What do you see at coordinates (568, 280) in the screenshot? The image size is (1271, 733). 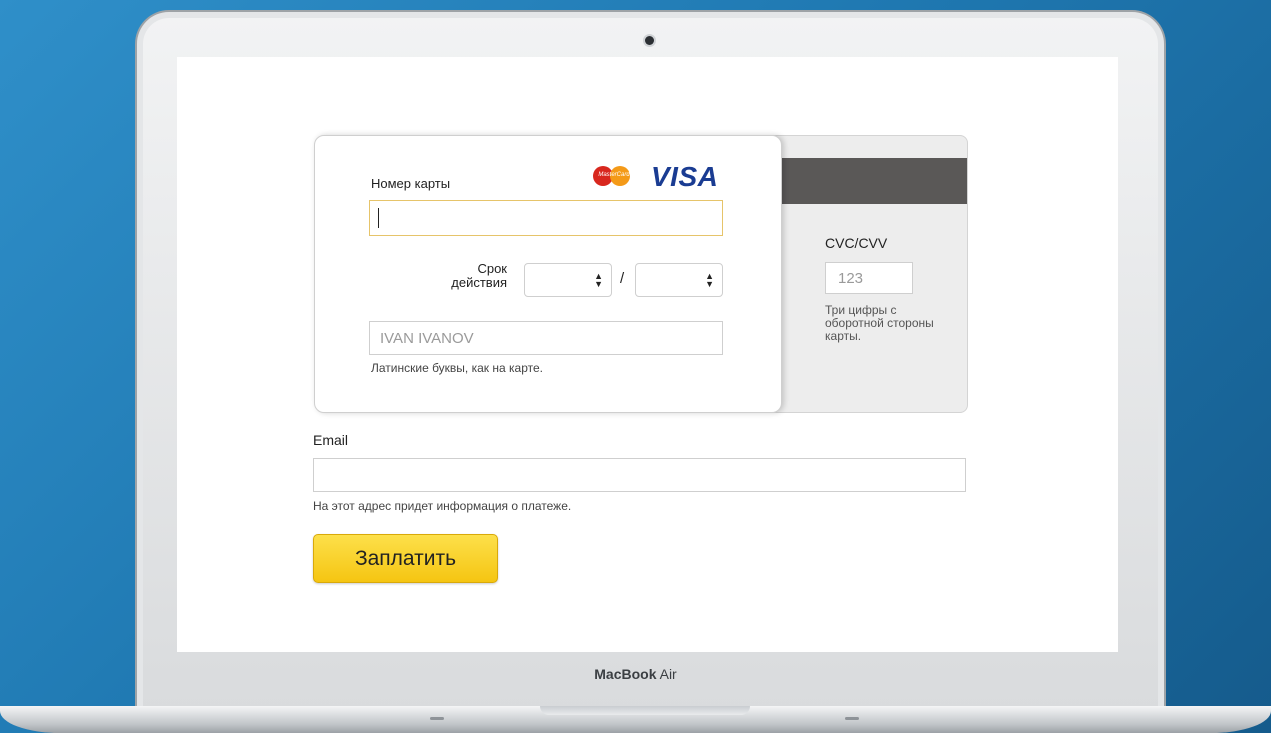 I see `expiry-month-select: ▲ ▼` at bounding box center [568, 280].